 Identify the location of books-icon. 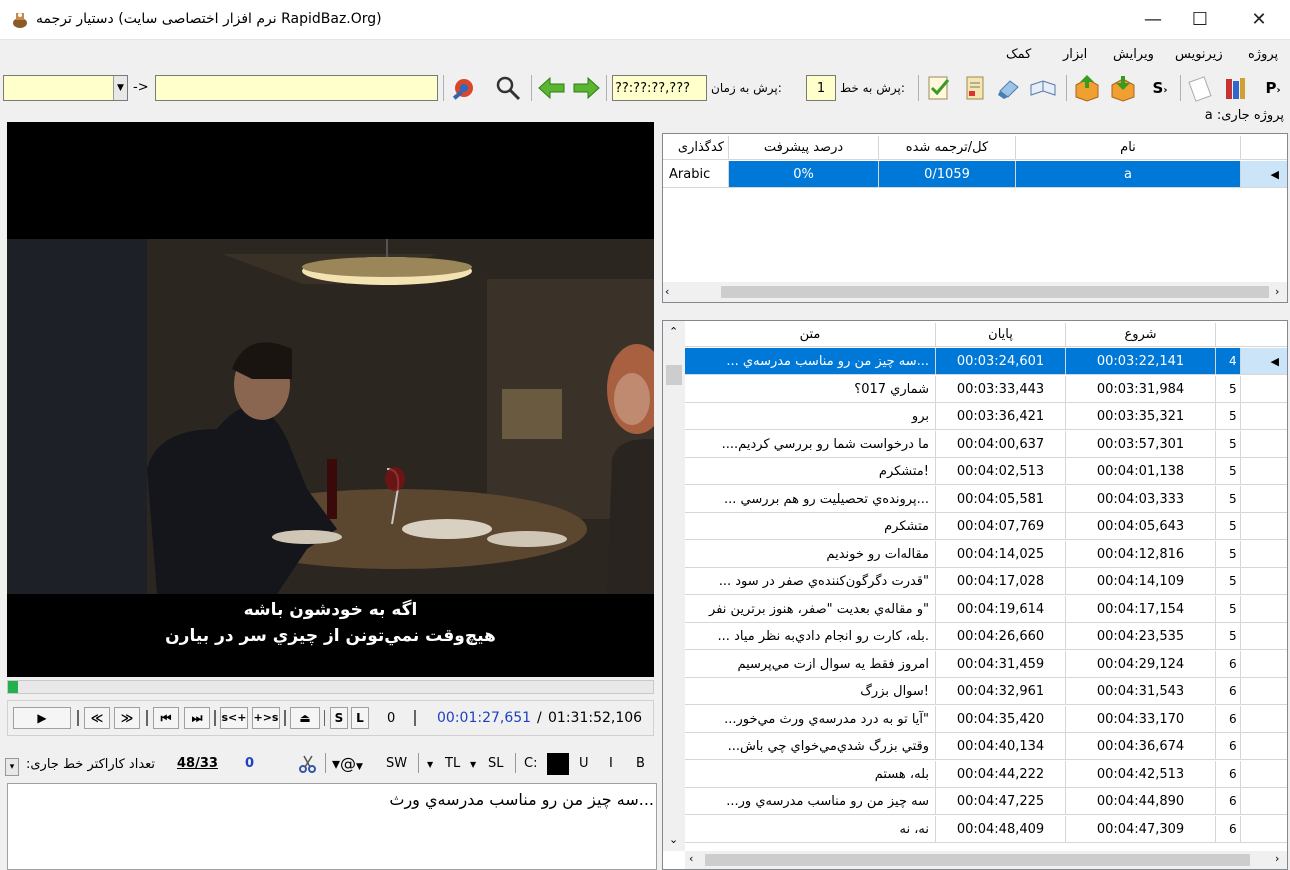
(1235, 88).